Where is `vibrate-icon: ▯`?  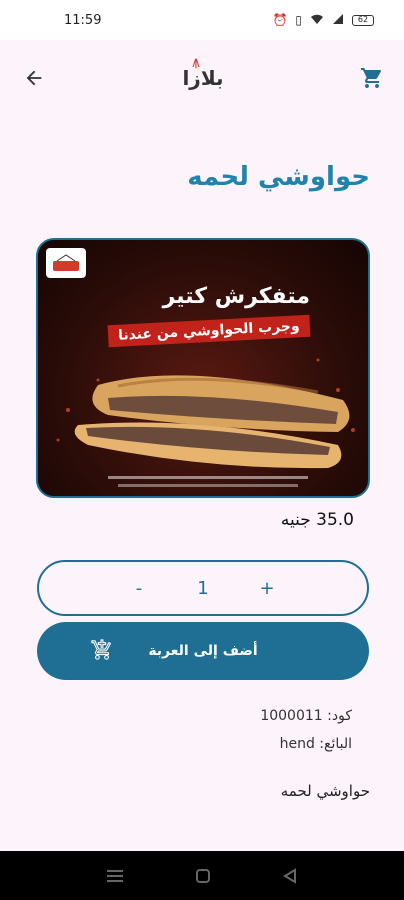
vibrate-icon: ▯ is located at coordinates (298, 20).